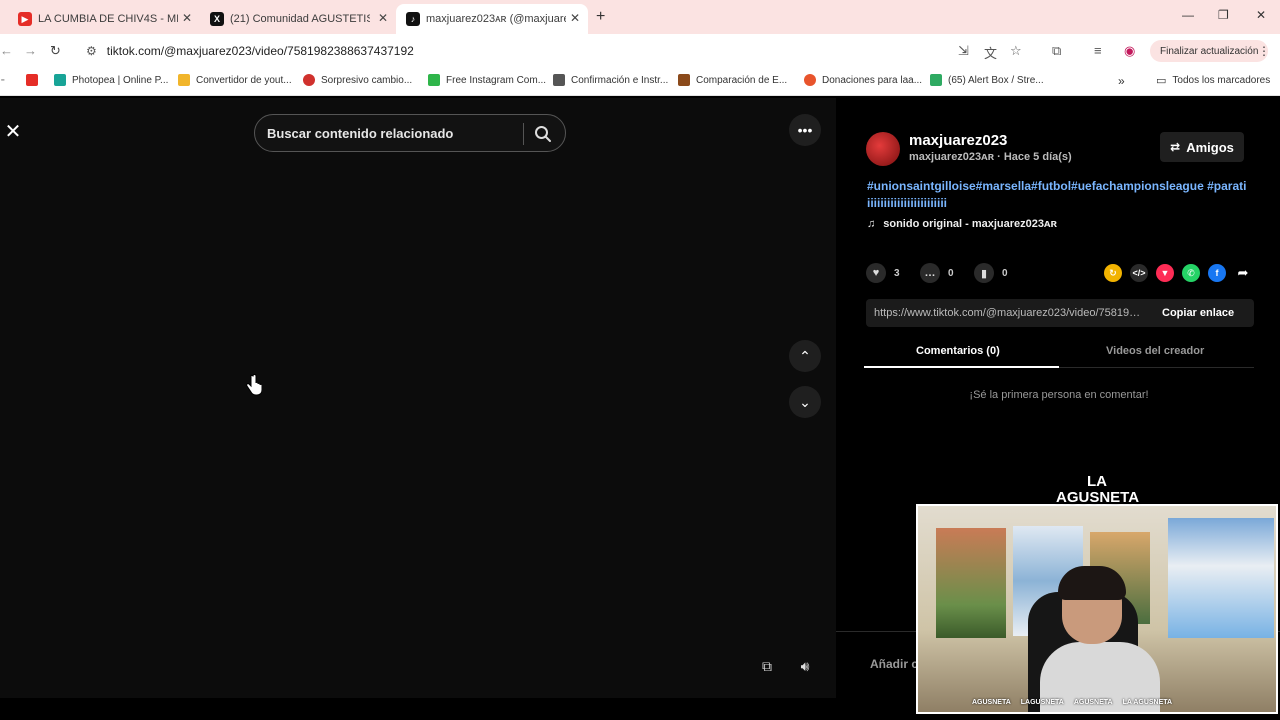 This screenshot has height=720, width=1280. I want to click on news-icon, so click(309, 80).